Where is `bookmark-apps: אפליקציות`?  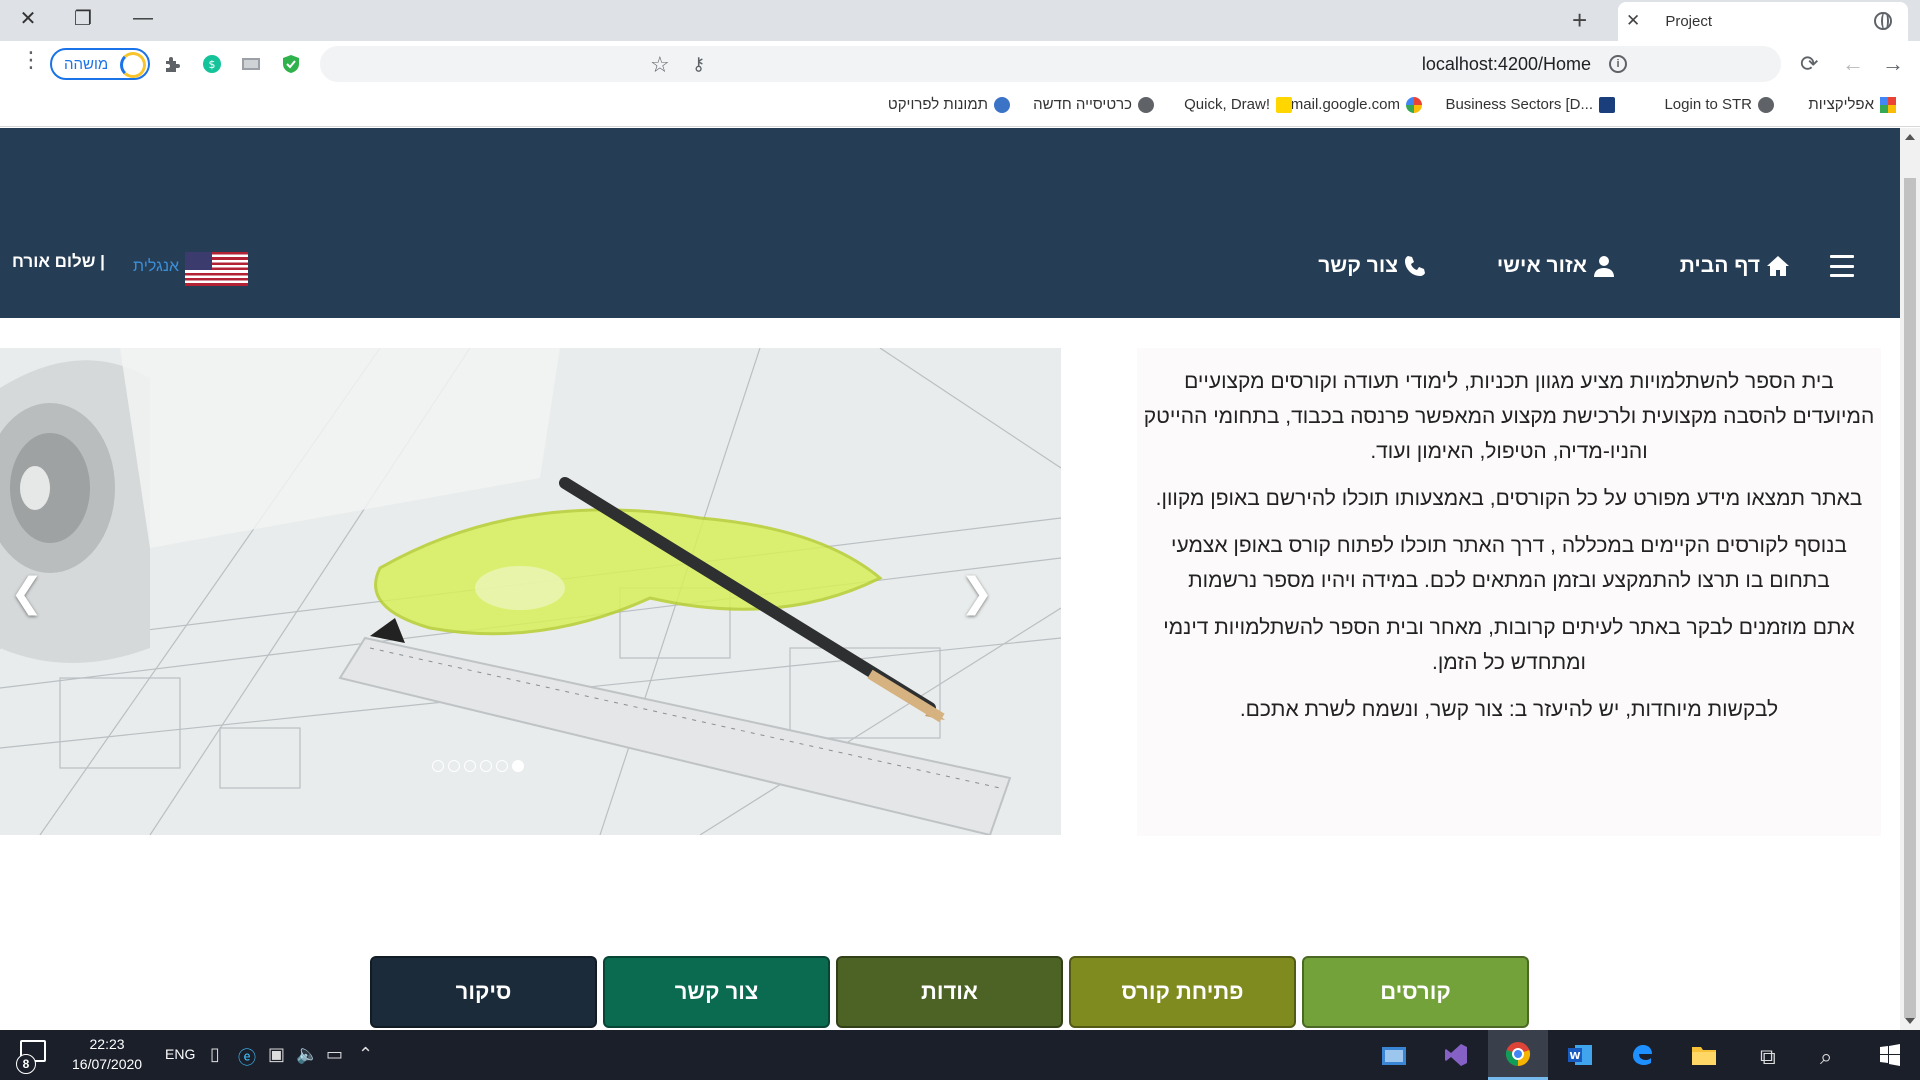 bookmark-apps: אפליקציות is located at coordinates (1852, 104).